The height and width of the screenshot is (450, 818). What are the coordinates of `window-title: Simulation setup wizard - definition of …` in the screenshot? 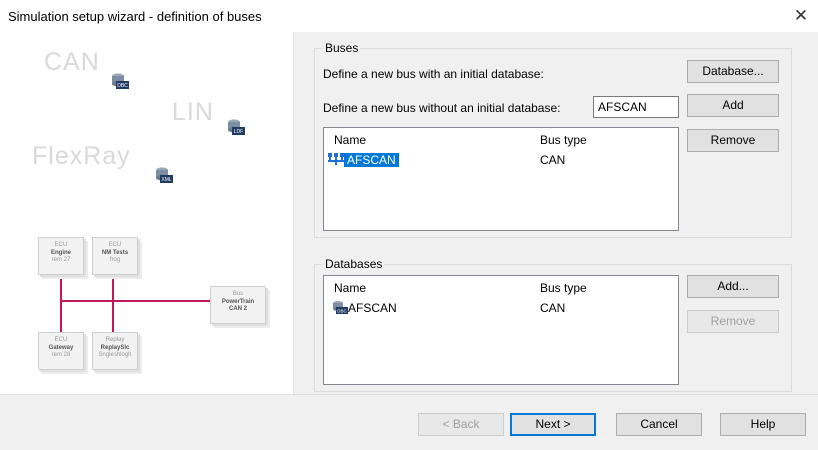 It's located at (135, 16).